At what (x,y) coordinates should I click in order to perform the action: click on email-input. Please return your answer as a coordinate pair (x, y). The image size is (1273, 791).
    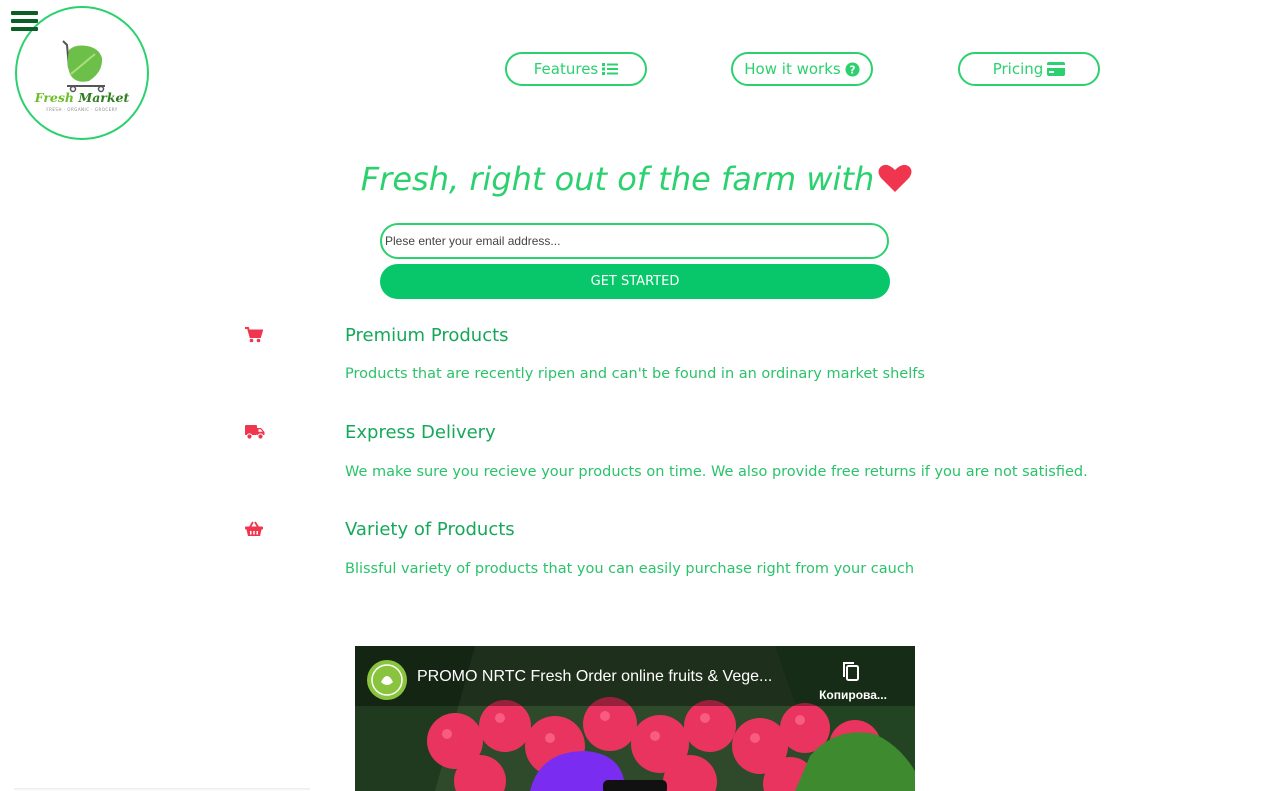
    Looking at the image, I should click on (634, 241).